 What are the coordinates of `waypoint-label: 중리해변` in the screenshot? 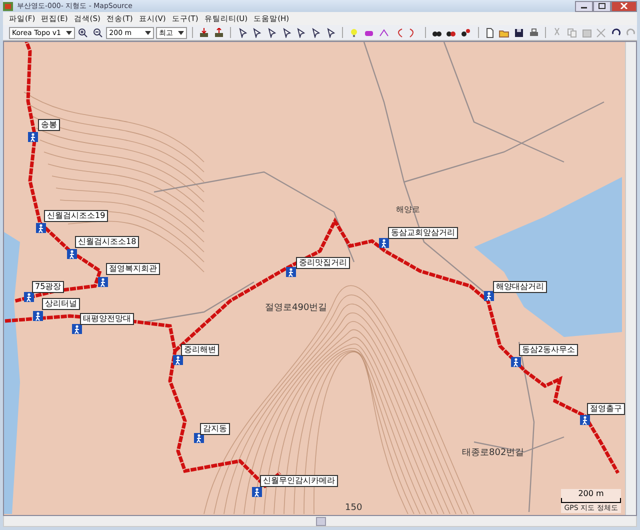 It's located at (200, 350).